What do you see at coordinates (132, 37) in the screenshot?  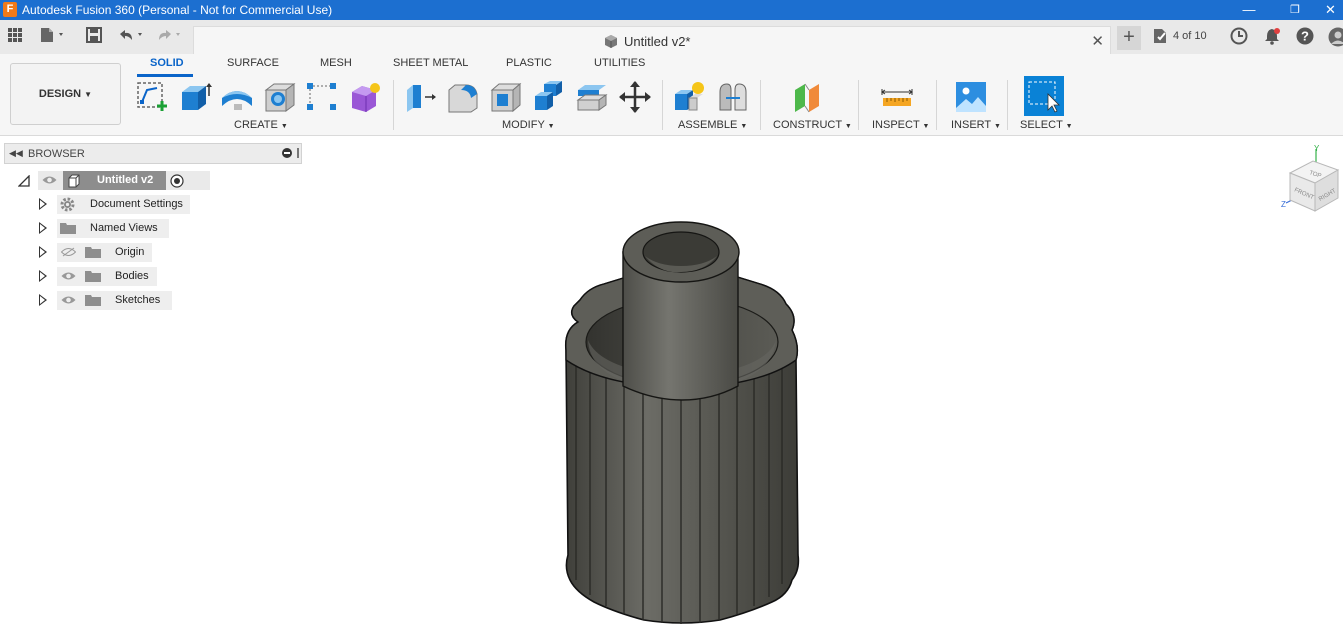 I see `undo-icon` at bounding box center [132, 37].